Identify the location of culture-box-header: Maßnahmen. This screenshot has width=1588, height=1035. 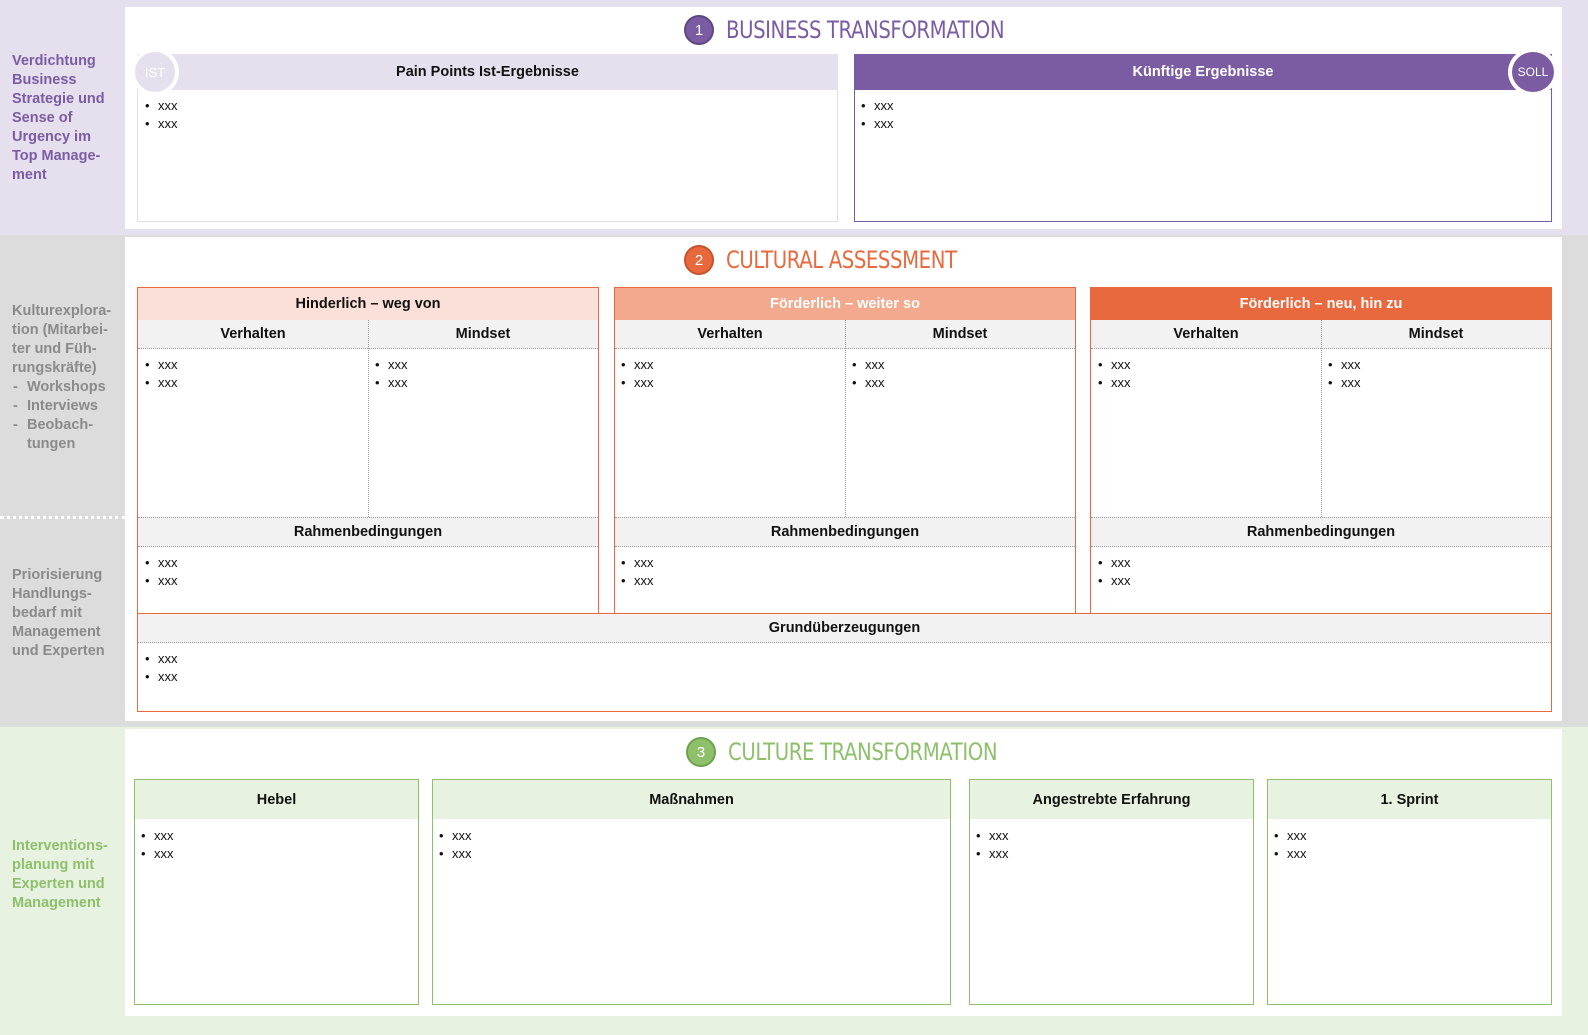
(691, 799).